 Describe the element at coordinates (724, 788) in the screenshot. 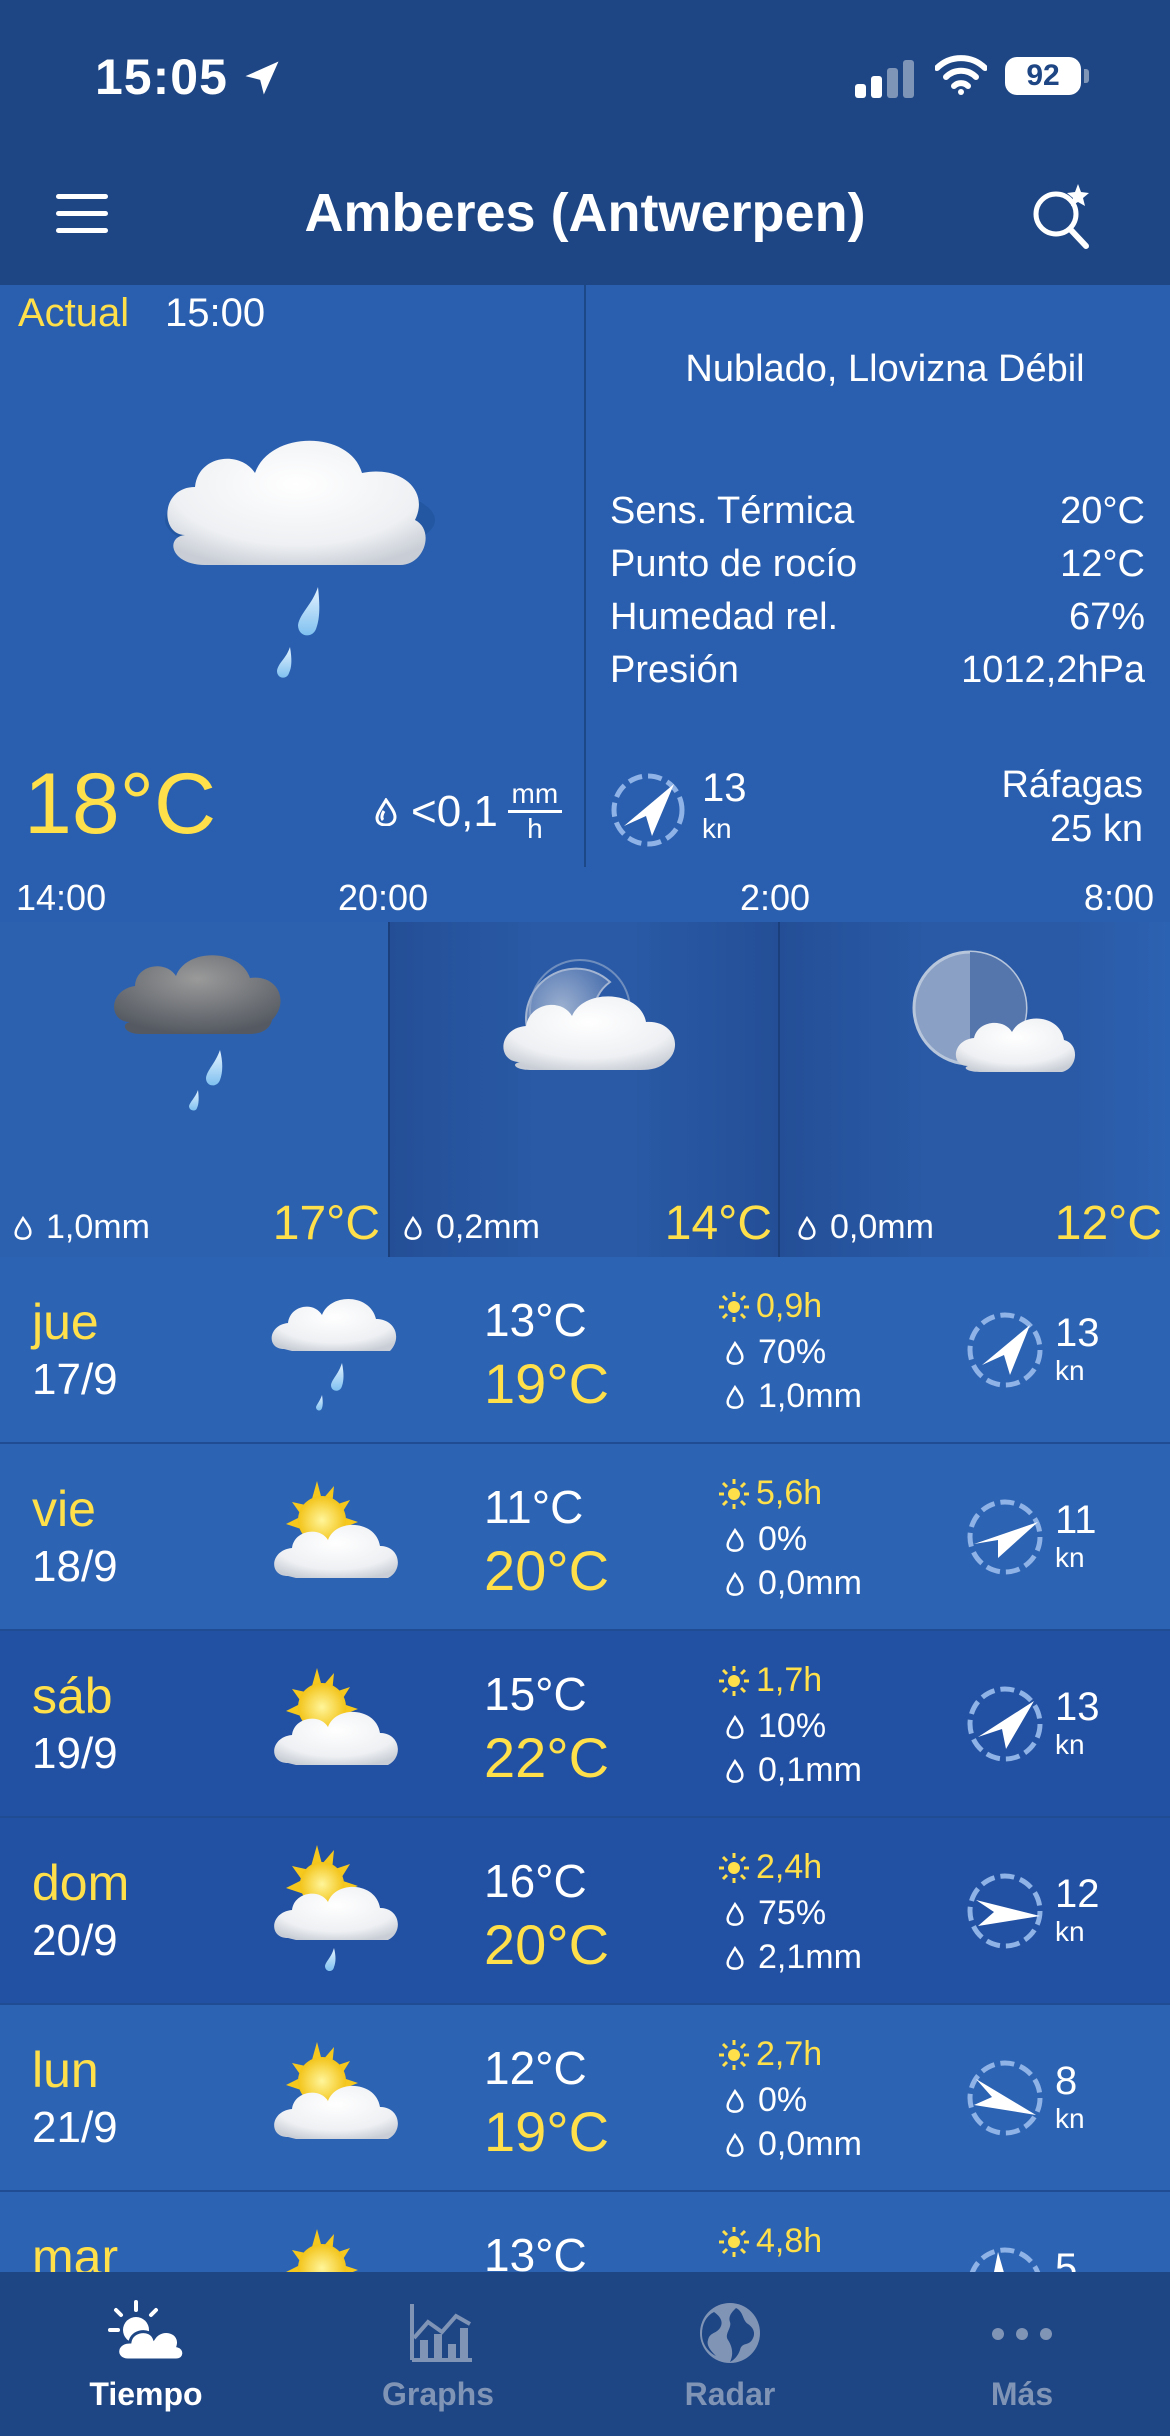

I see `current-wind-speed: 13` at that location.